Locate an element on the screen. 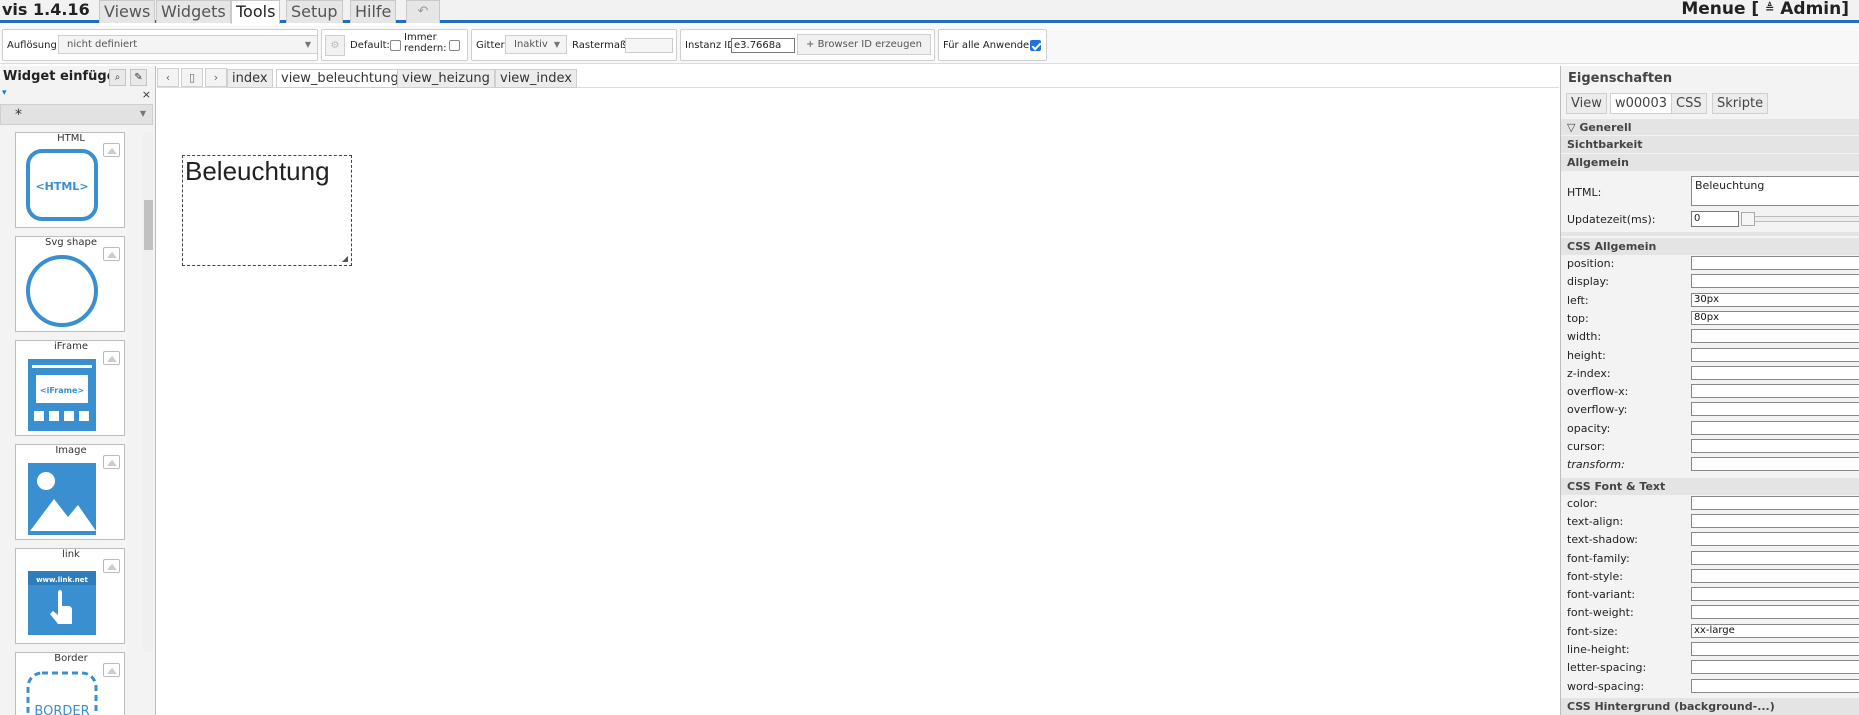  widget-filter-select: * ▼ is located at coordinates (76, 114).